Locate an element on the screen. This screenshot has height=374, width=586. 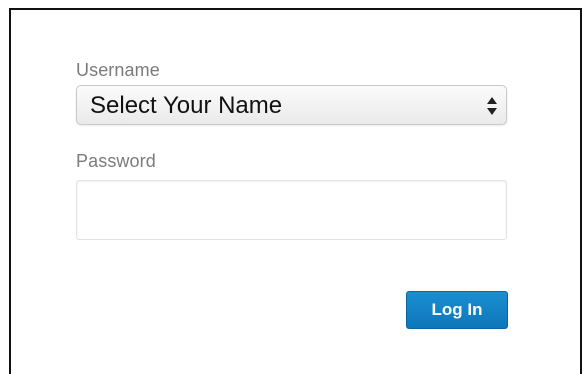
up-down-chevron-icon is located at coordinates (492, 106).